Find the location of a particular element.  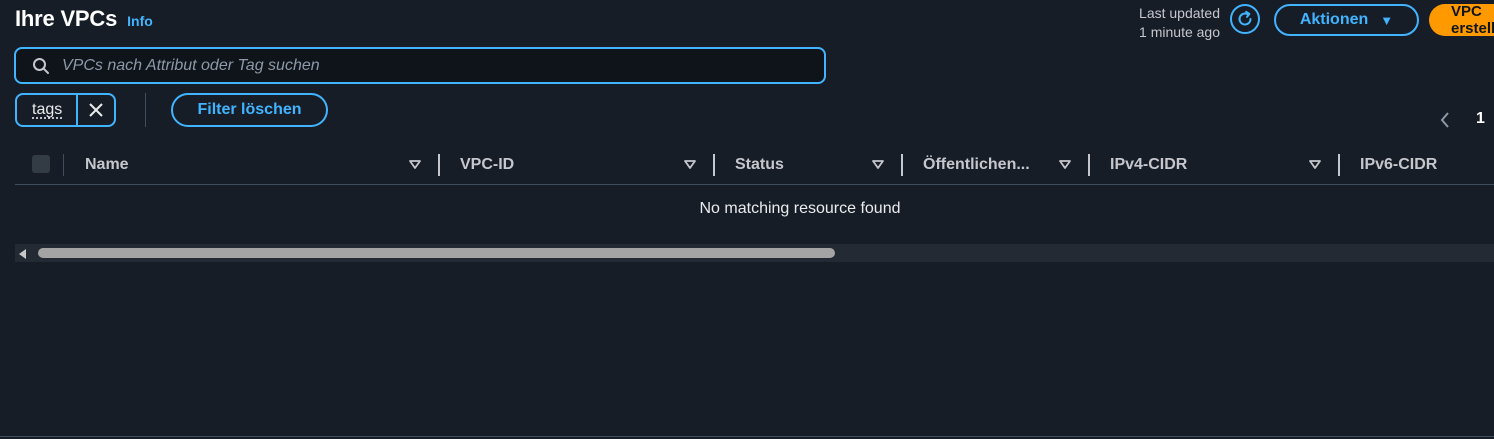

column-separator is located at coordinates (63, 165).